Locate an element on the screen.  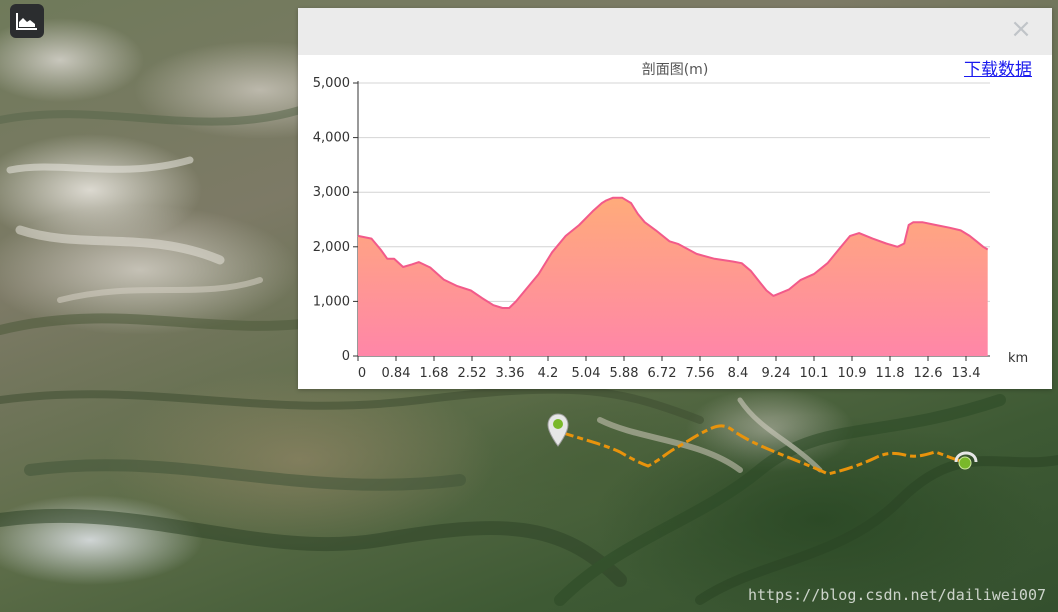
watermark: https://blog.csdn.net/dailiwei007 is located at coordinates (896, 595).